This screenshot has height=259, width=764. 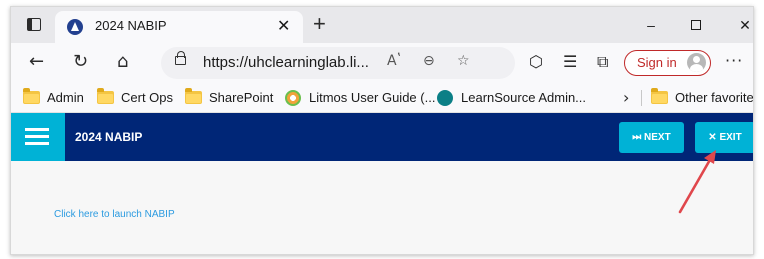 What do you see at coordinates (394, 61) in the screenshot?
I see `read-aloud-icon: Aʽ` at bounding box center [394, 61].